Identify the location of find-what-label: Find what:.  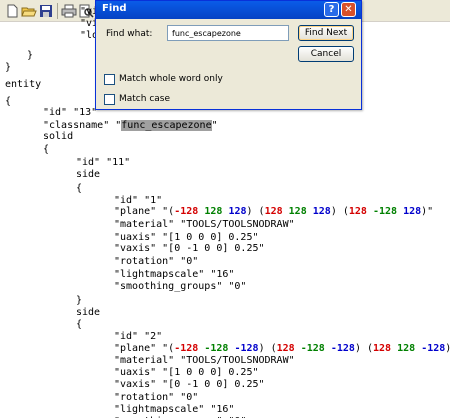
(129, 34).